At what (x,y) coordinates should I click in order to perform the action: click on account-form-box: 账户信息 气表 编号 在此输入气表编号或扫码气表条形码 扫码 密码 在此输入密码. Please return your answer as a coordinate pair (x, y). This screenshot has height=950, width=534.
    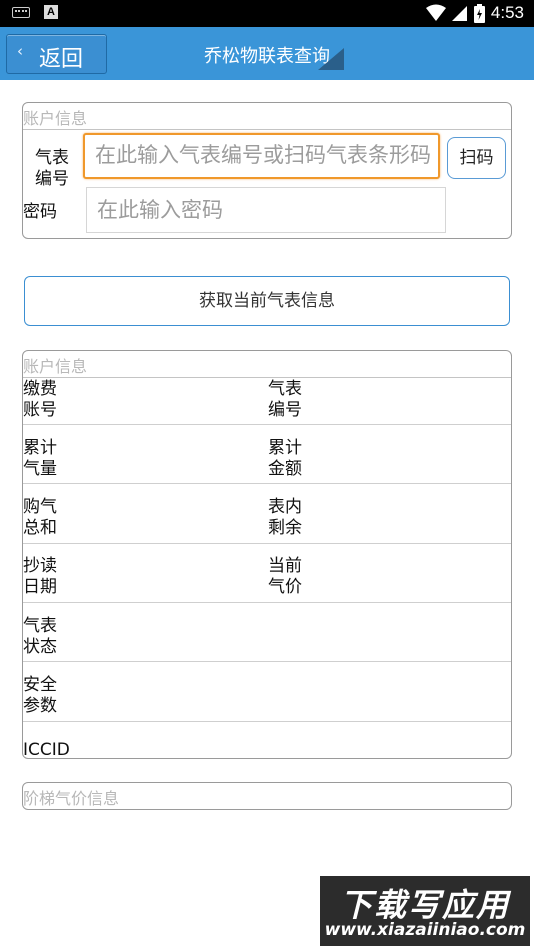
    Looking at the image, I should click on (267, 170).